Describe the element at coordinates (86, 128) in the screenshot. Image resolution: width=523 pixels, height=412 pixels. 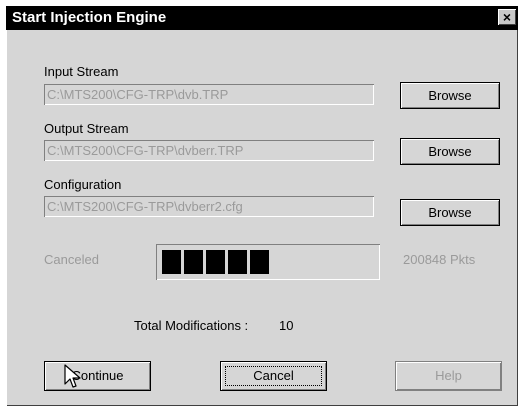
I see `output-stream-label: Output Stream` at that location.